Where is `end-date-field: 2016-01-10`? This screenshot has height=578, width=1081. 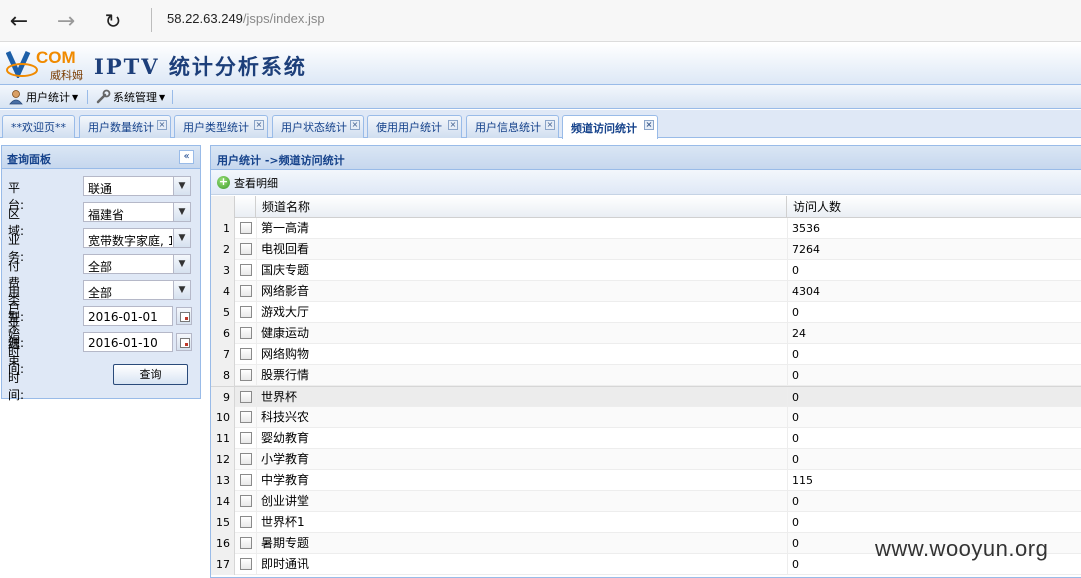 end-date-field: 2016-01-10 is located at coordinates (128, 342).